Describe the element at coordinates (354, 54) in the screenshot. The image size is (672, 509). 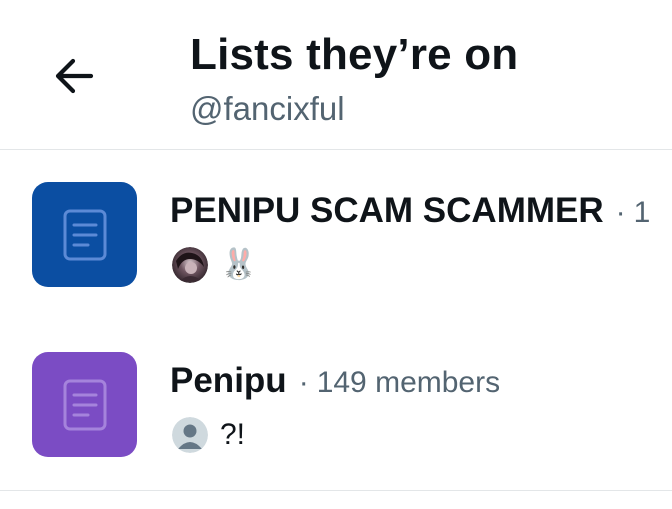
I see `page-title: Lists they’re on` at that location.